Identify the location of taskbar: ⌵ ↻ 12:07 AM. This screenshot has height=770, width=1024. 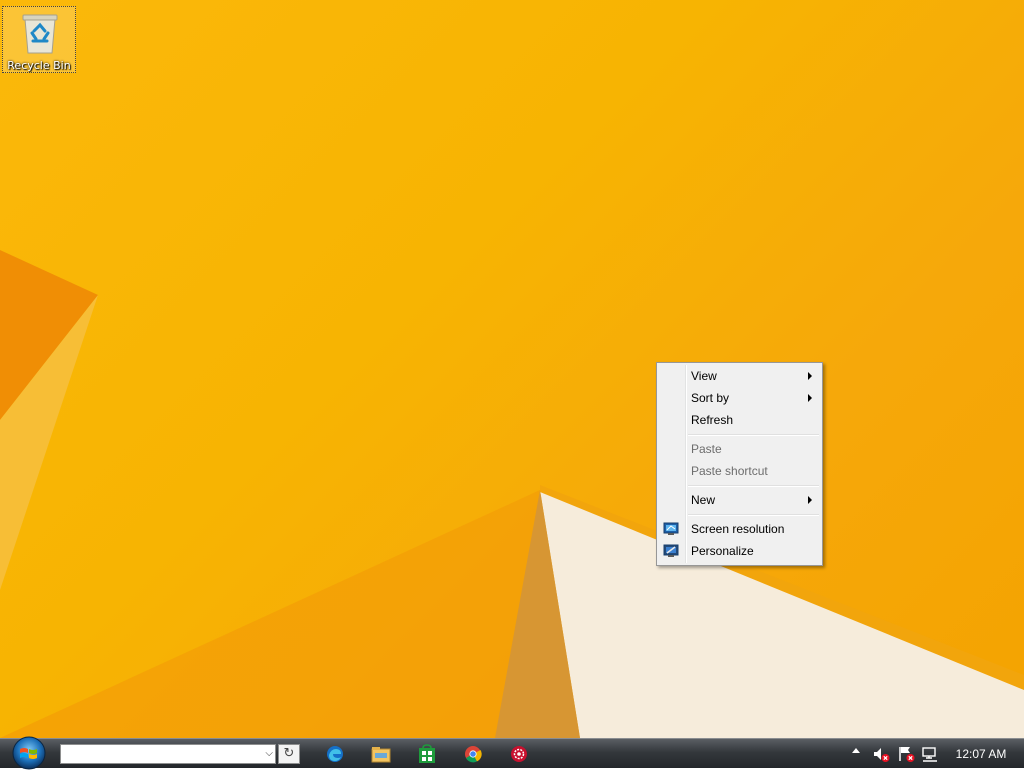
(512, 753).